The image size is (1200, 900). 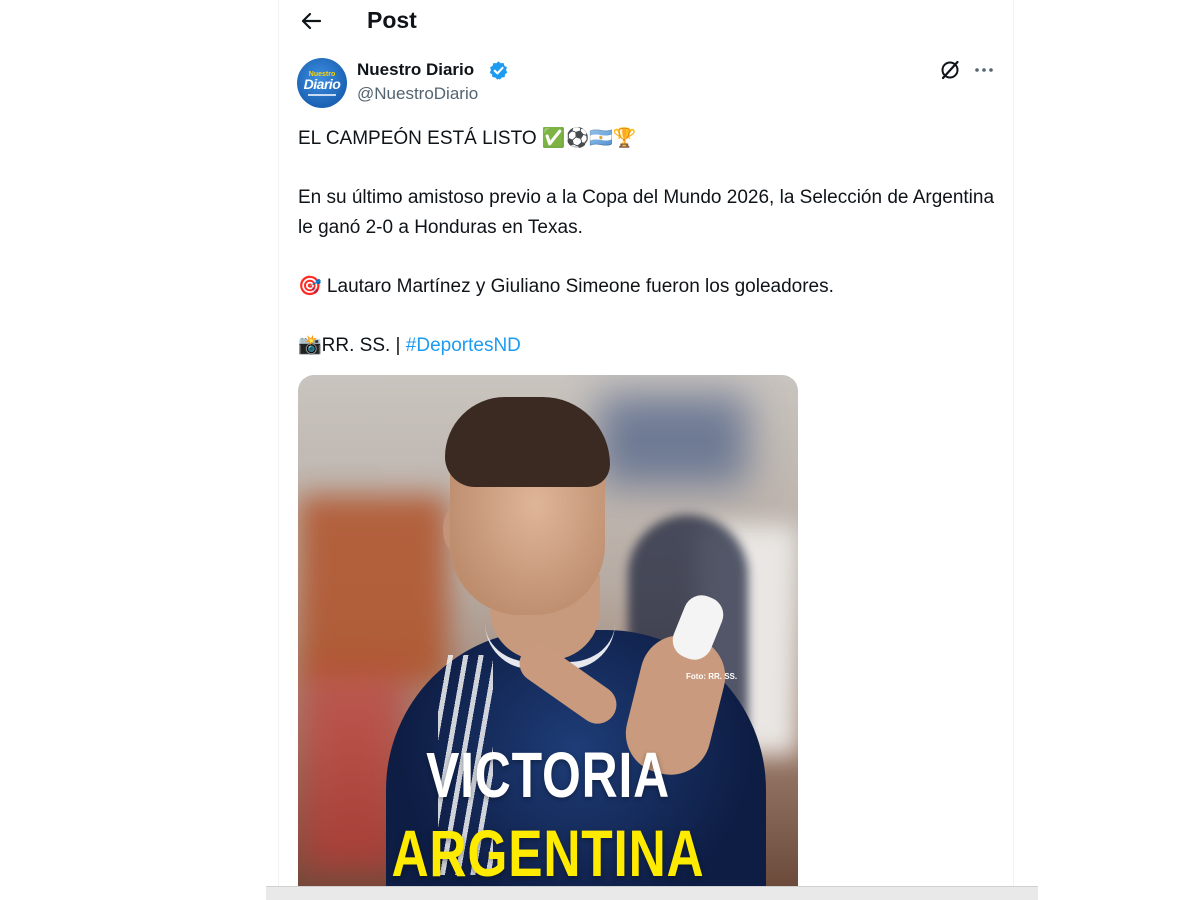 What do you see at coordinates (498, 70) in the screenshot?
I see `verified-badge-icon` at bounding box center [498, 70].